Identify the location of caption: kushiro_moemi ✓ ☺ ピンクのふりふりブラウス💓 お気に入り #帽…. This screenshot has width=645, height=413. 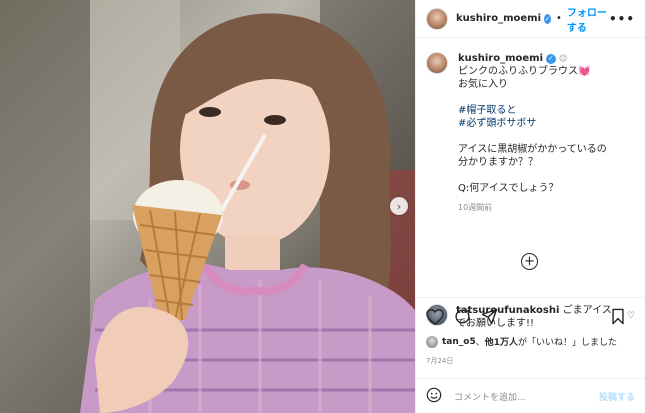
(530, 133).